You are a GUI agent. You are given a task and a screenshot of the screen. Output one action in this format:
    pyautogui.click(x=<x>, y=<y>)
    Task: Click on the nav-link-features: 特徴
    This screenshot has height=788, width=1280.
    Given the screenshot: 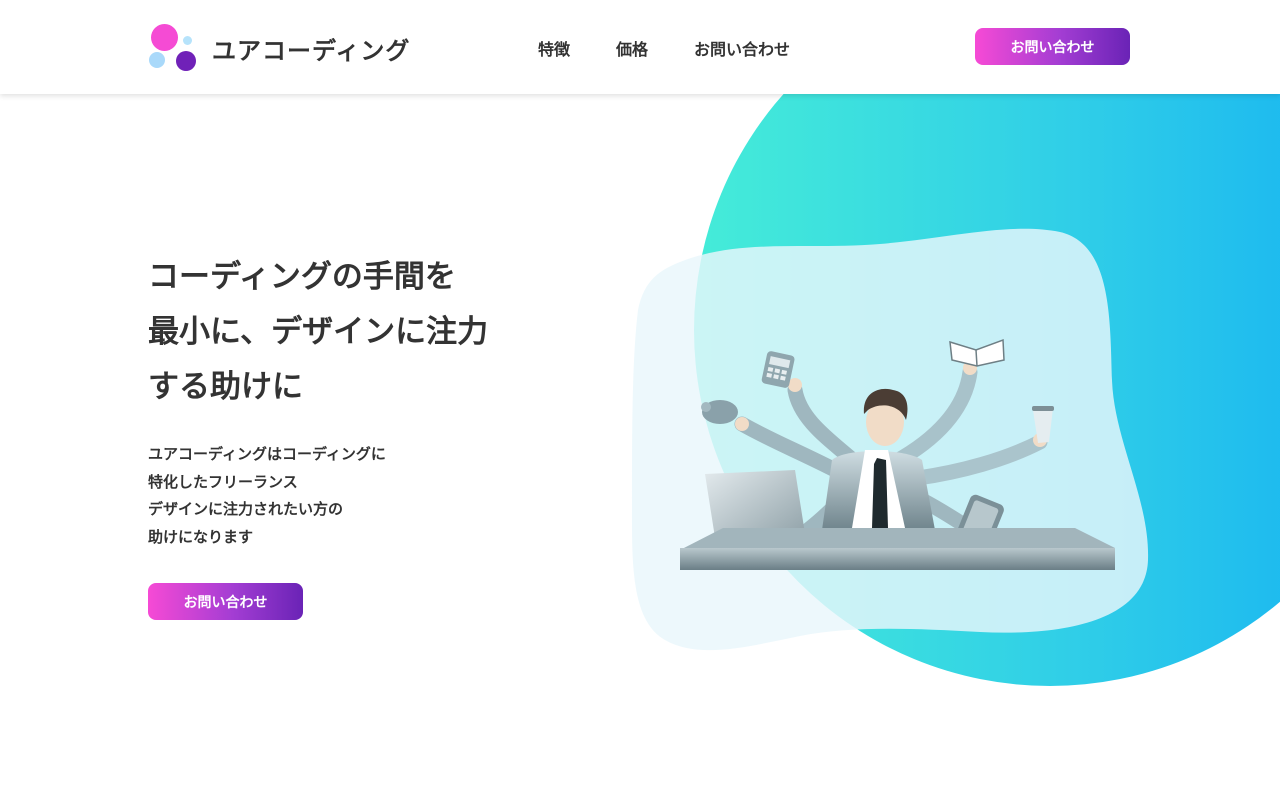 What is the action you would take?
    pyautogui.click(x=554, y=48)
    